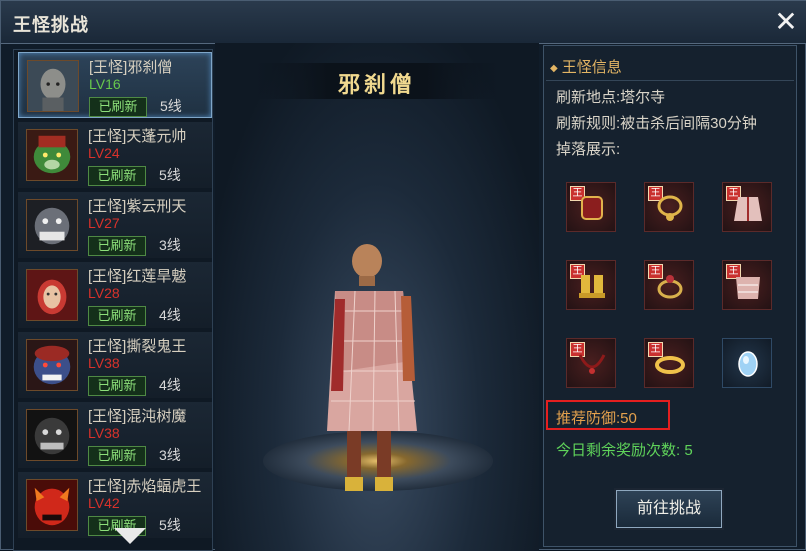 The width and height of the screenshot is (806, 551). I want to click on info-title: ◆ 王怪信息, so click(586, 66).